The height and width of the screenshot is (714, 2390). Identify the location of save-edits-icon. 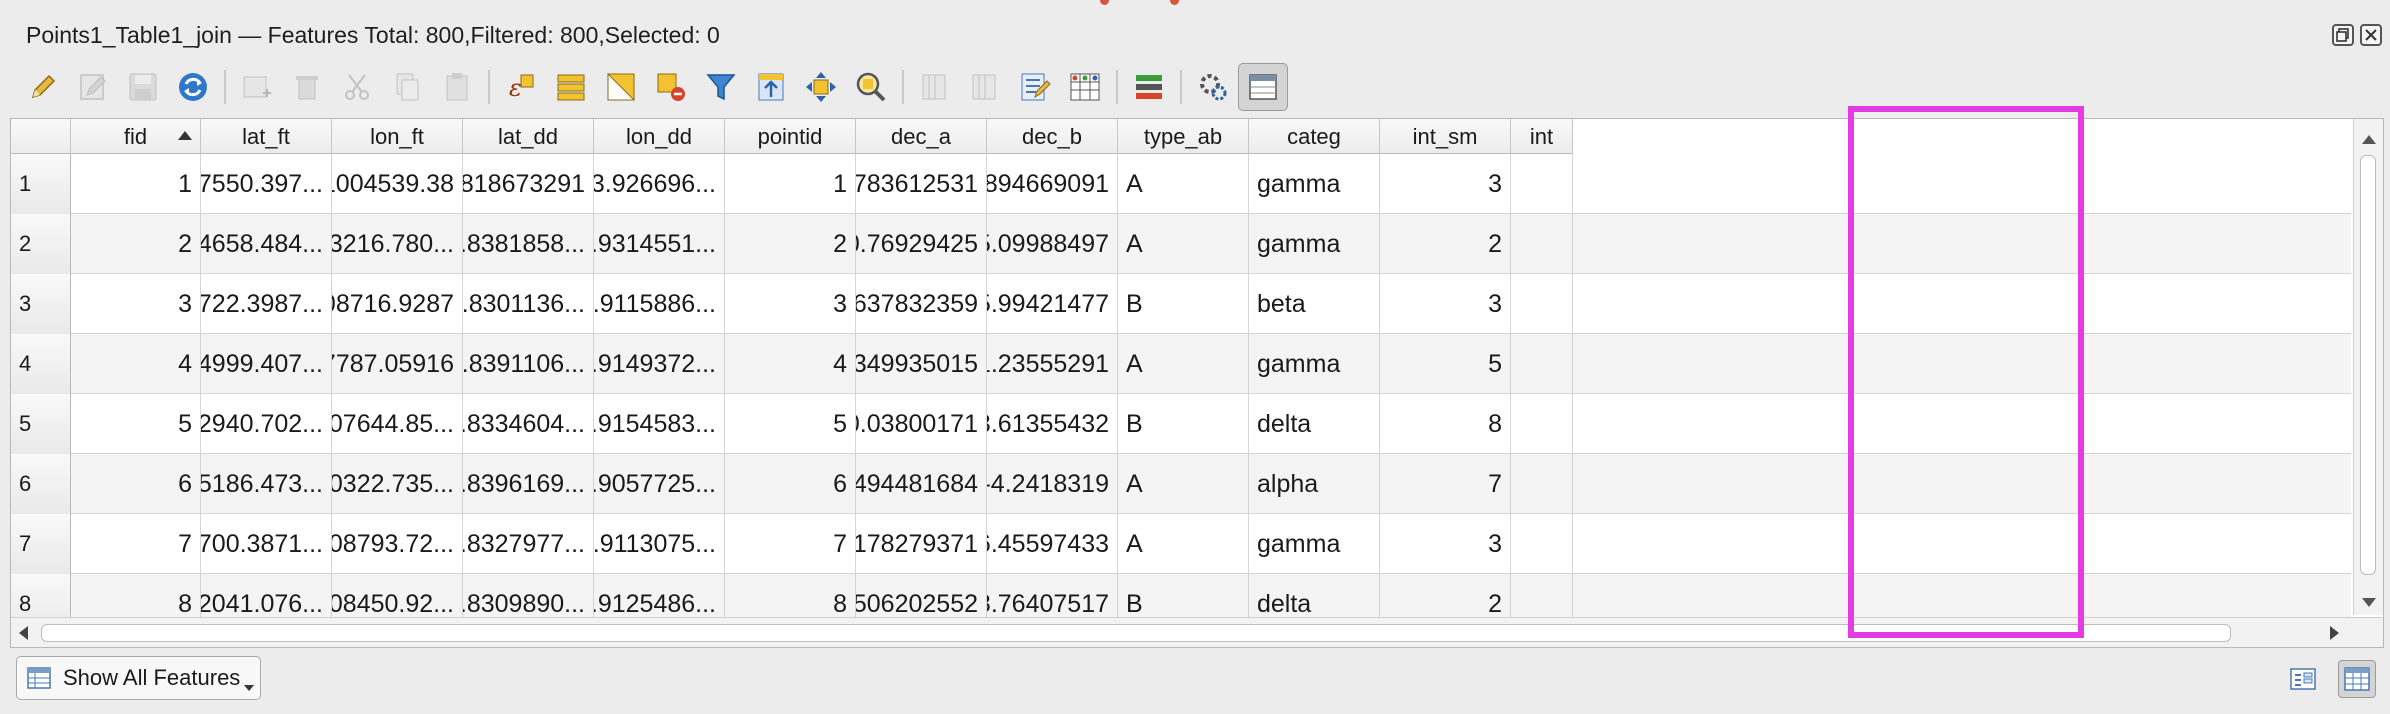
(143, 87).